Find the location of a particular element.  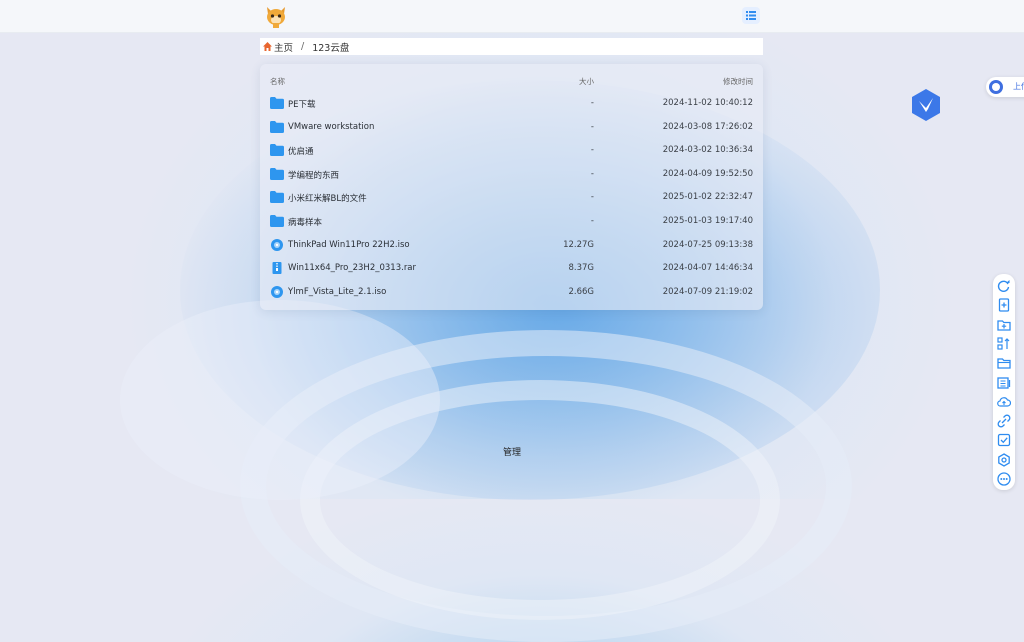

select-icon is located at coordinates (1004, 440).